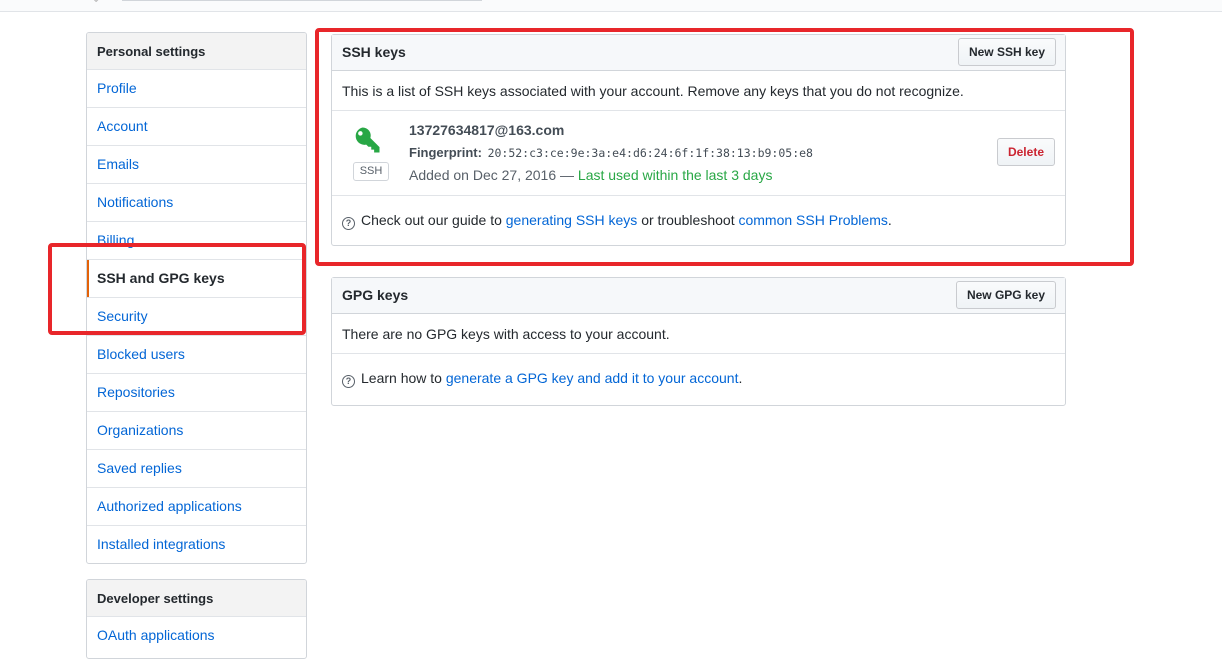 This screenshot has height=659, width=1222. What do you see at coordinates (196, 127) in the screenshot?
I see `sidebar-item-account: Account` at bounding box center [196, 127].